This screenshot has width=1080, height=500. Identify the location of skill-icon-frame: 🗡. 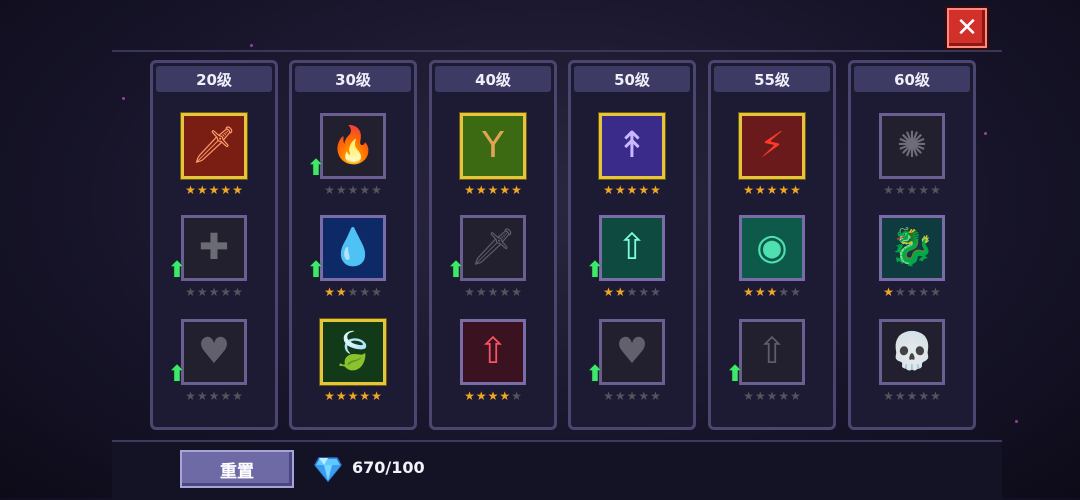
(493, 248).